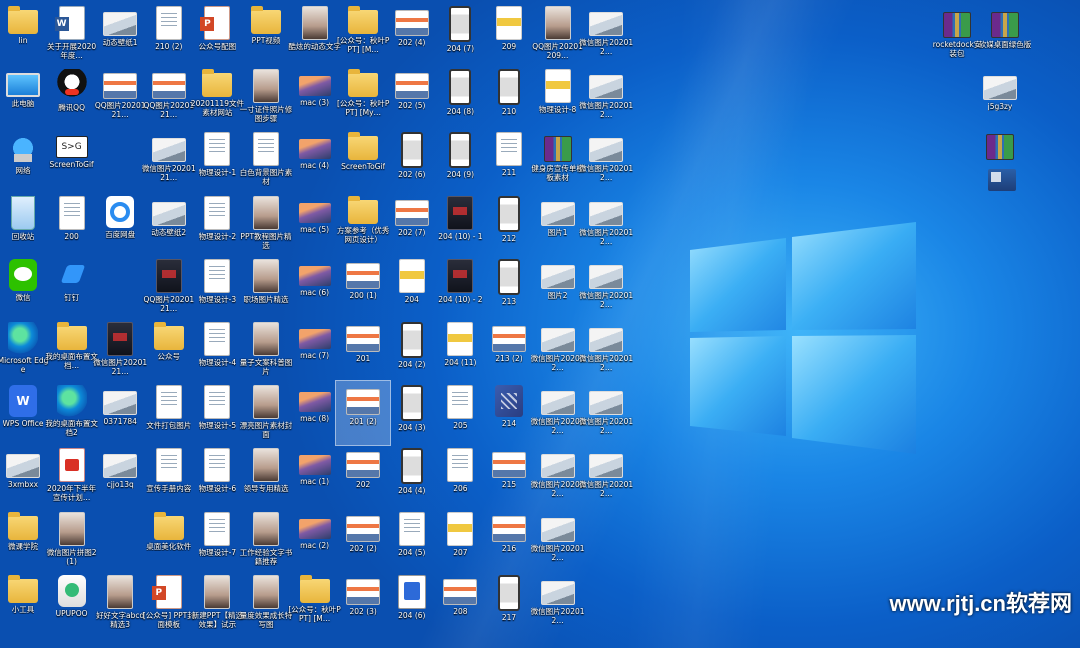 The image size is (1080, 648). What do you see at coordinates (558, 160) in the screenshot?
I see `desktop-icon: 健身房宣传单模板素材` at bounding box center [558, 160].